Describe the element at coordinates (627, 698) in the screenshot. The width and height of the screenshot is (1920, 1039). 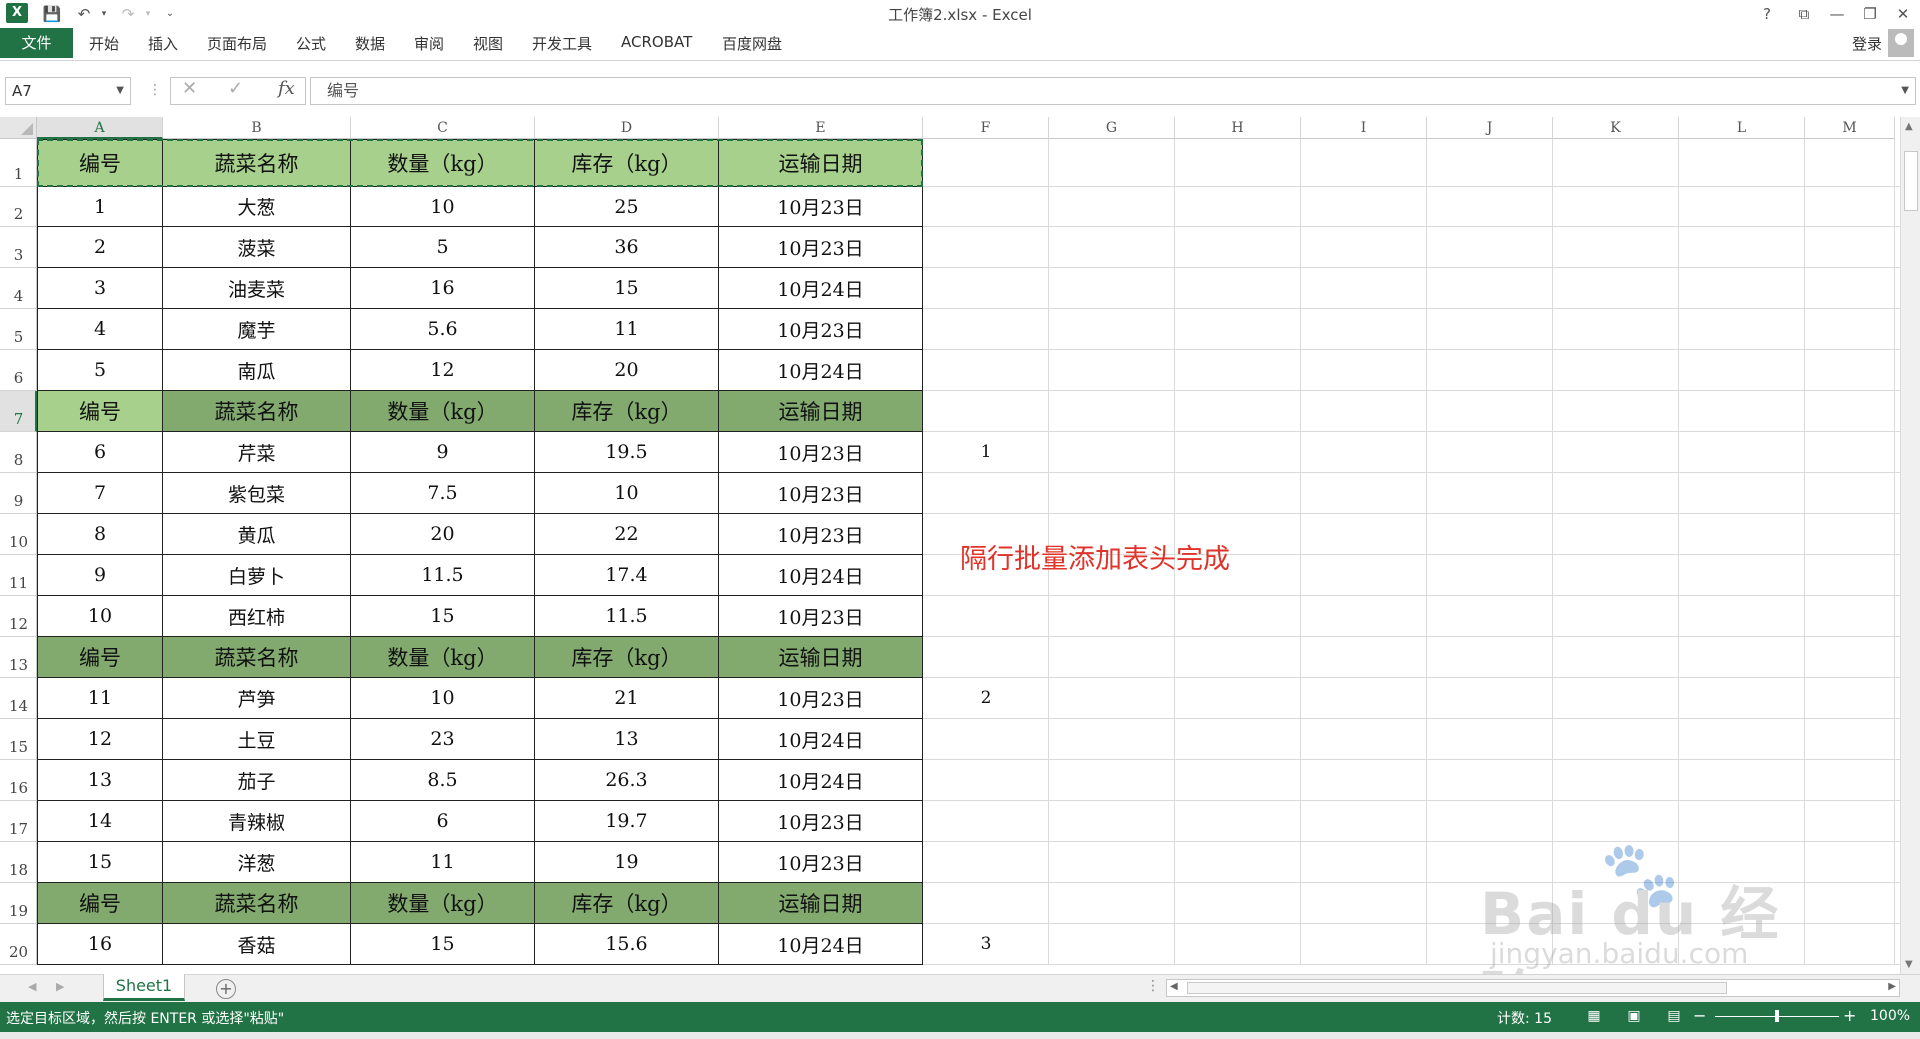
I see `table-cell: 21` at that location.